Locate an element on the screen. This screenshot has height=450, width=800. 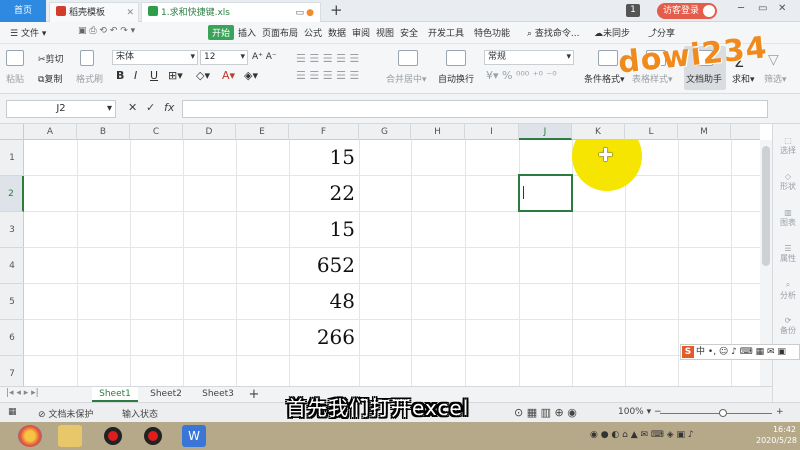
ime-toolbar: S中 •, ☺ ♪ ⌨ ▦ ✉ ▣ is located at coordinates (740, 352).